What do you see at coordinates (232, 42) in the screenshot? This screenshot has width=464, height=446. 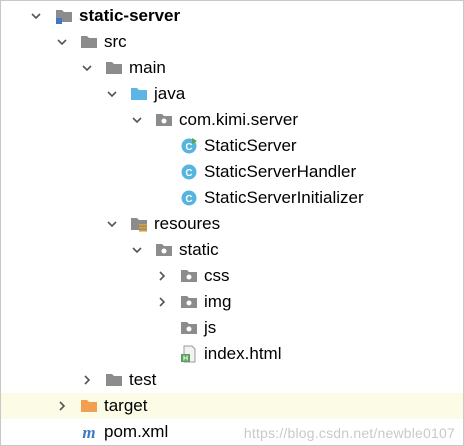 I see `tree-row-src: src` at bounding box center [232, 42].